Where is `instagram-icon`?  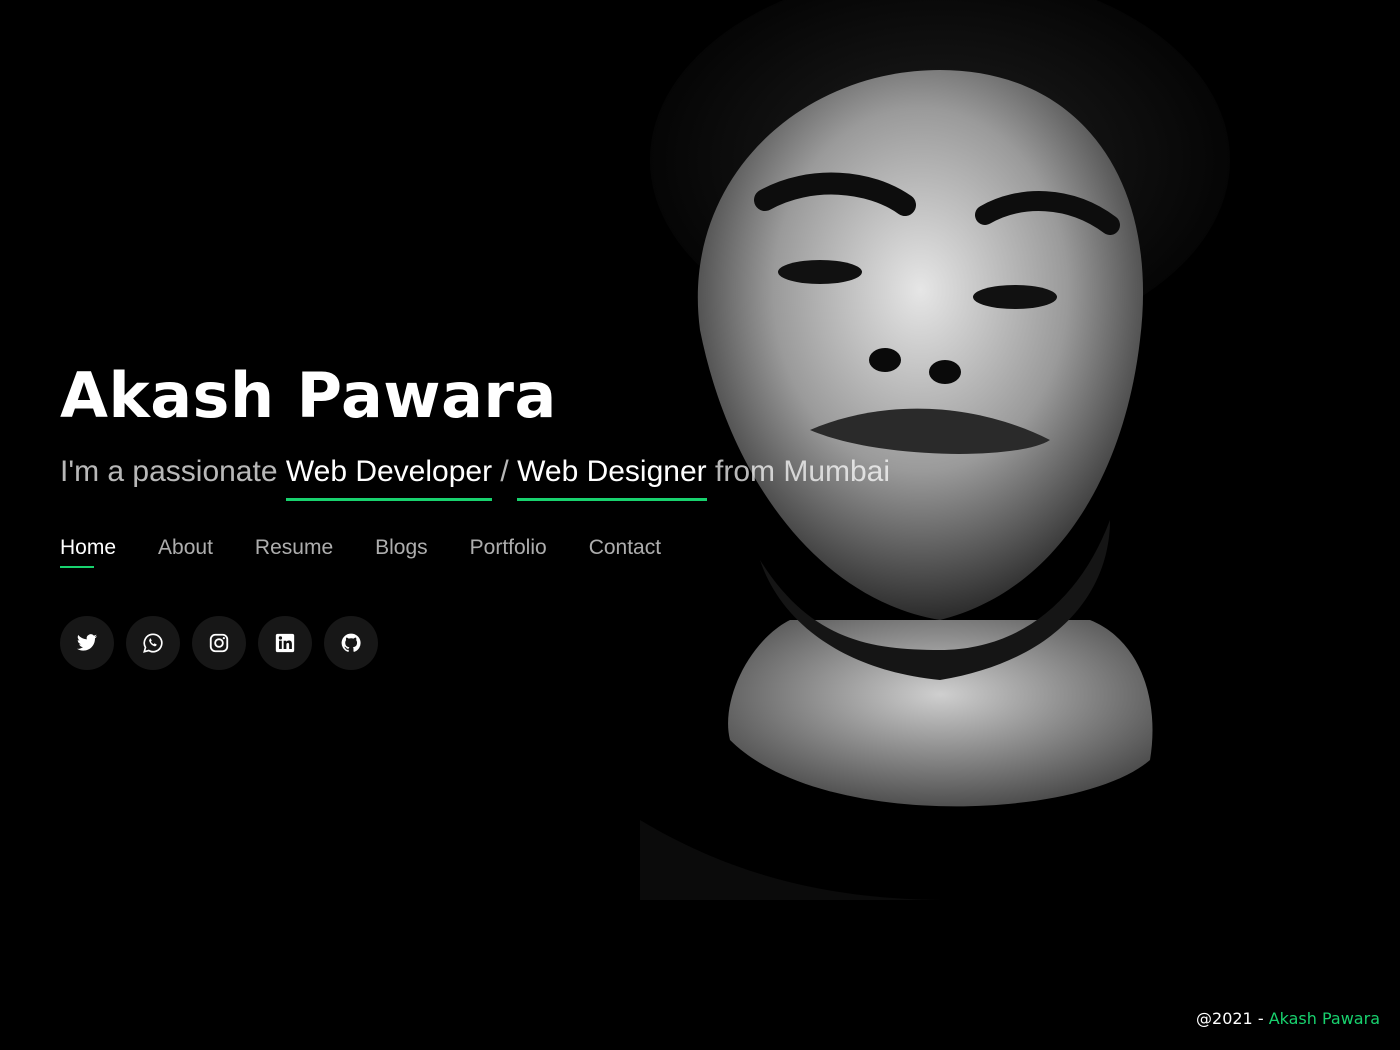 instagram-icon is located at coordinates (219, 643).